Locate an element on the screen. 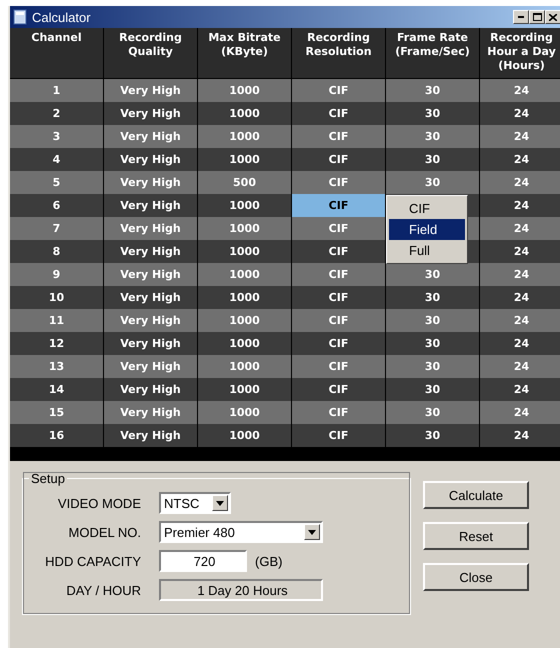  calculator-icon is located at coordinates (20, 17).